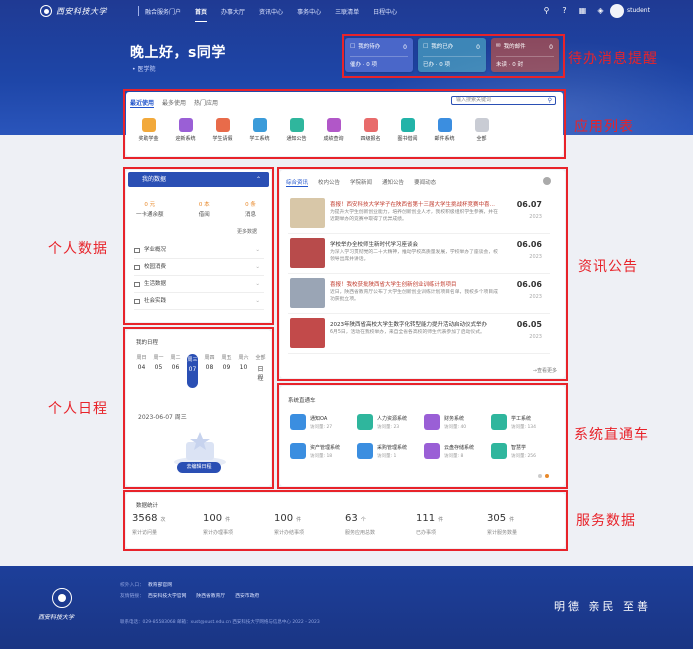  I want to click on pager-dot, so click(540, 476).